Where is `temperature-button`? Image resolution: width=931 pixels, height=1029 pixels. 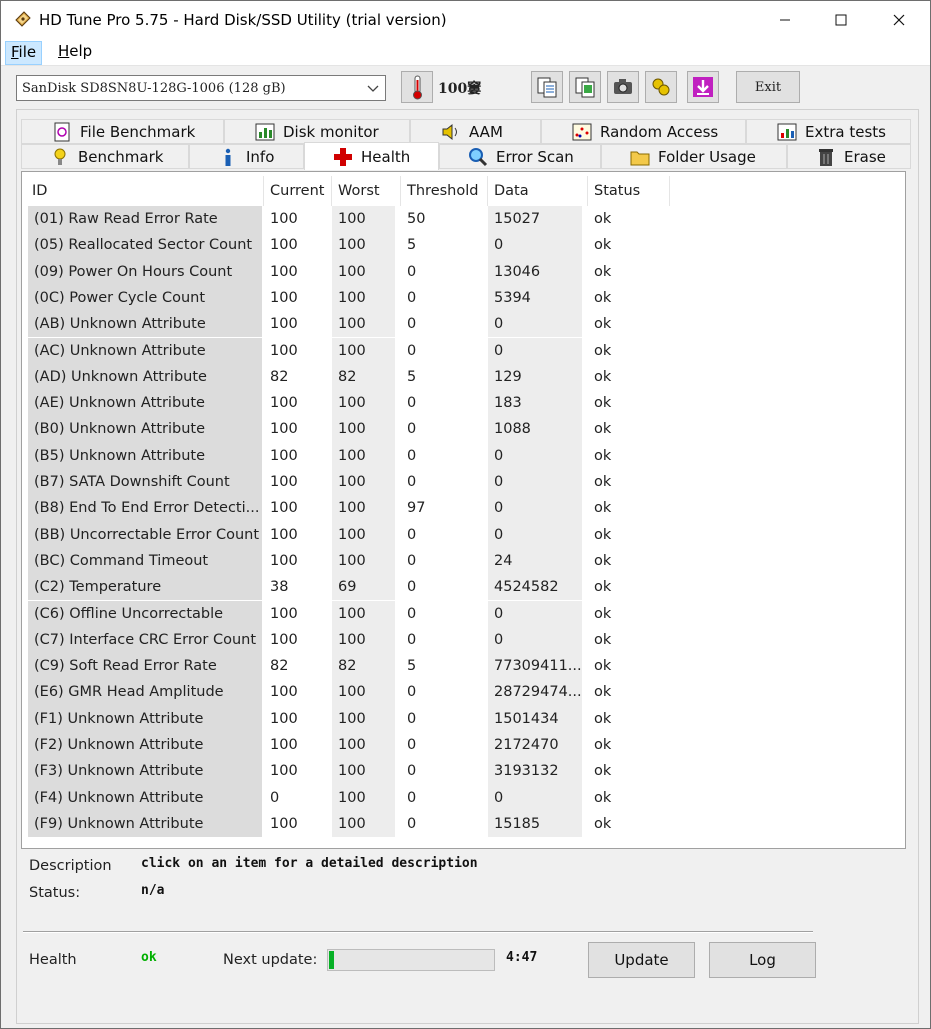
temperature-button is located at coordinates (417, 87).